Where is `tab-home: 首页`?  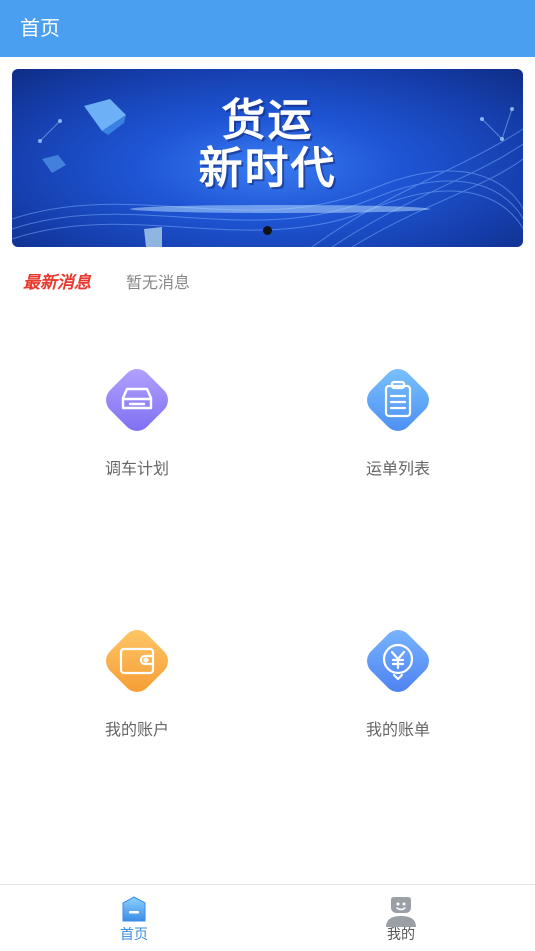 tab-home: 首页 is located at coordinates (134, 918).